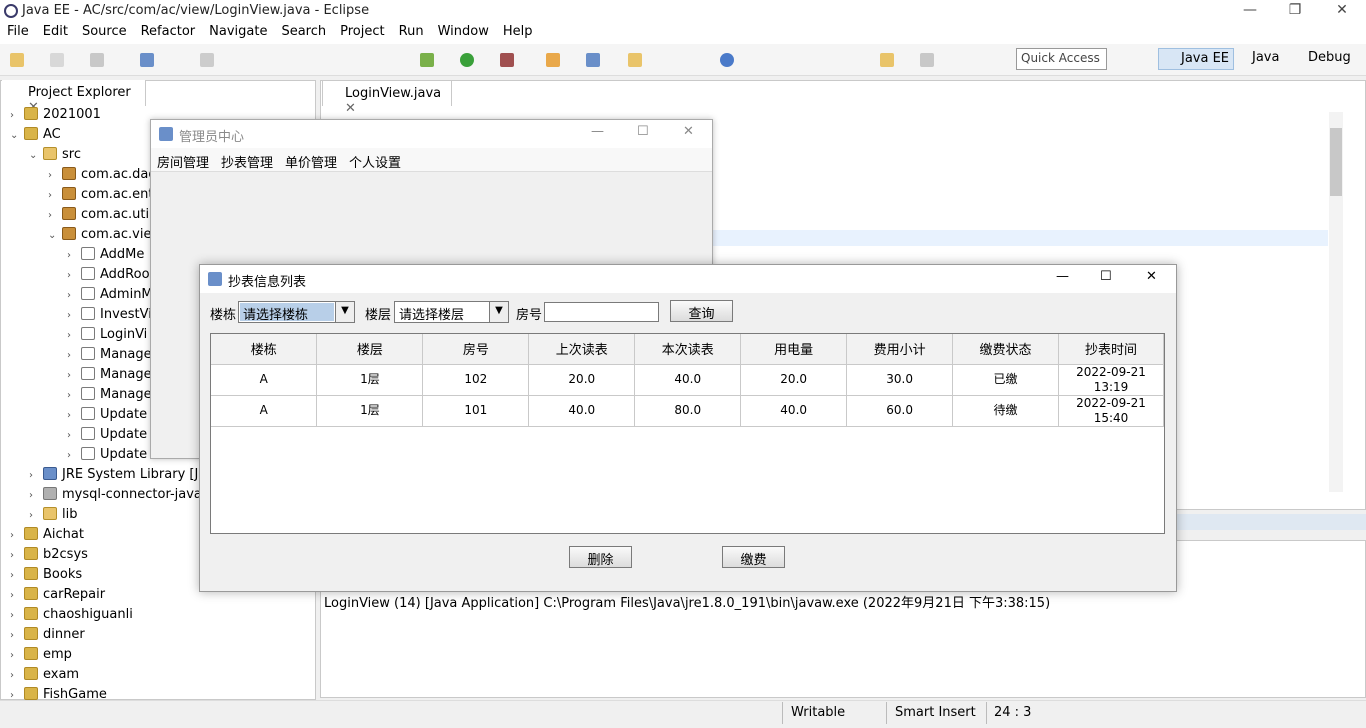 The height and width of the screenshot is (728, 1366). What do you see at coordinates (601, 312) in the screenshot?
I see `room-input` at bounding box center [601, 312].